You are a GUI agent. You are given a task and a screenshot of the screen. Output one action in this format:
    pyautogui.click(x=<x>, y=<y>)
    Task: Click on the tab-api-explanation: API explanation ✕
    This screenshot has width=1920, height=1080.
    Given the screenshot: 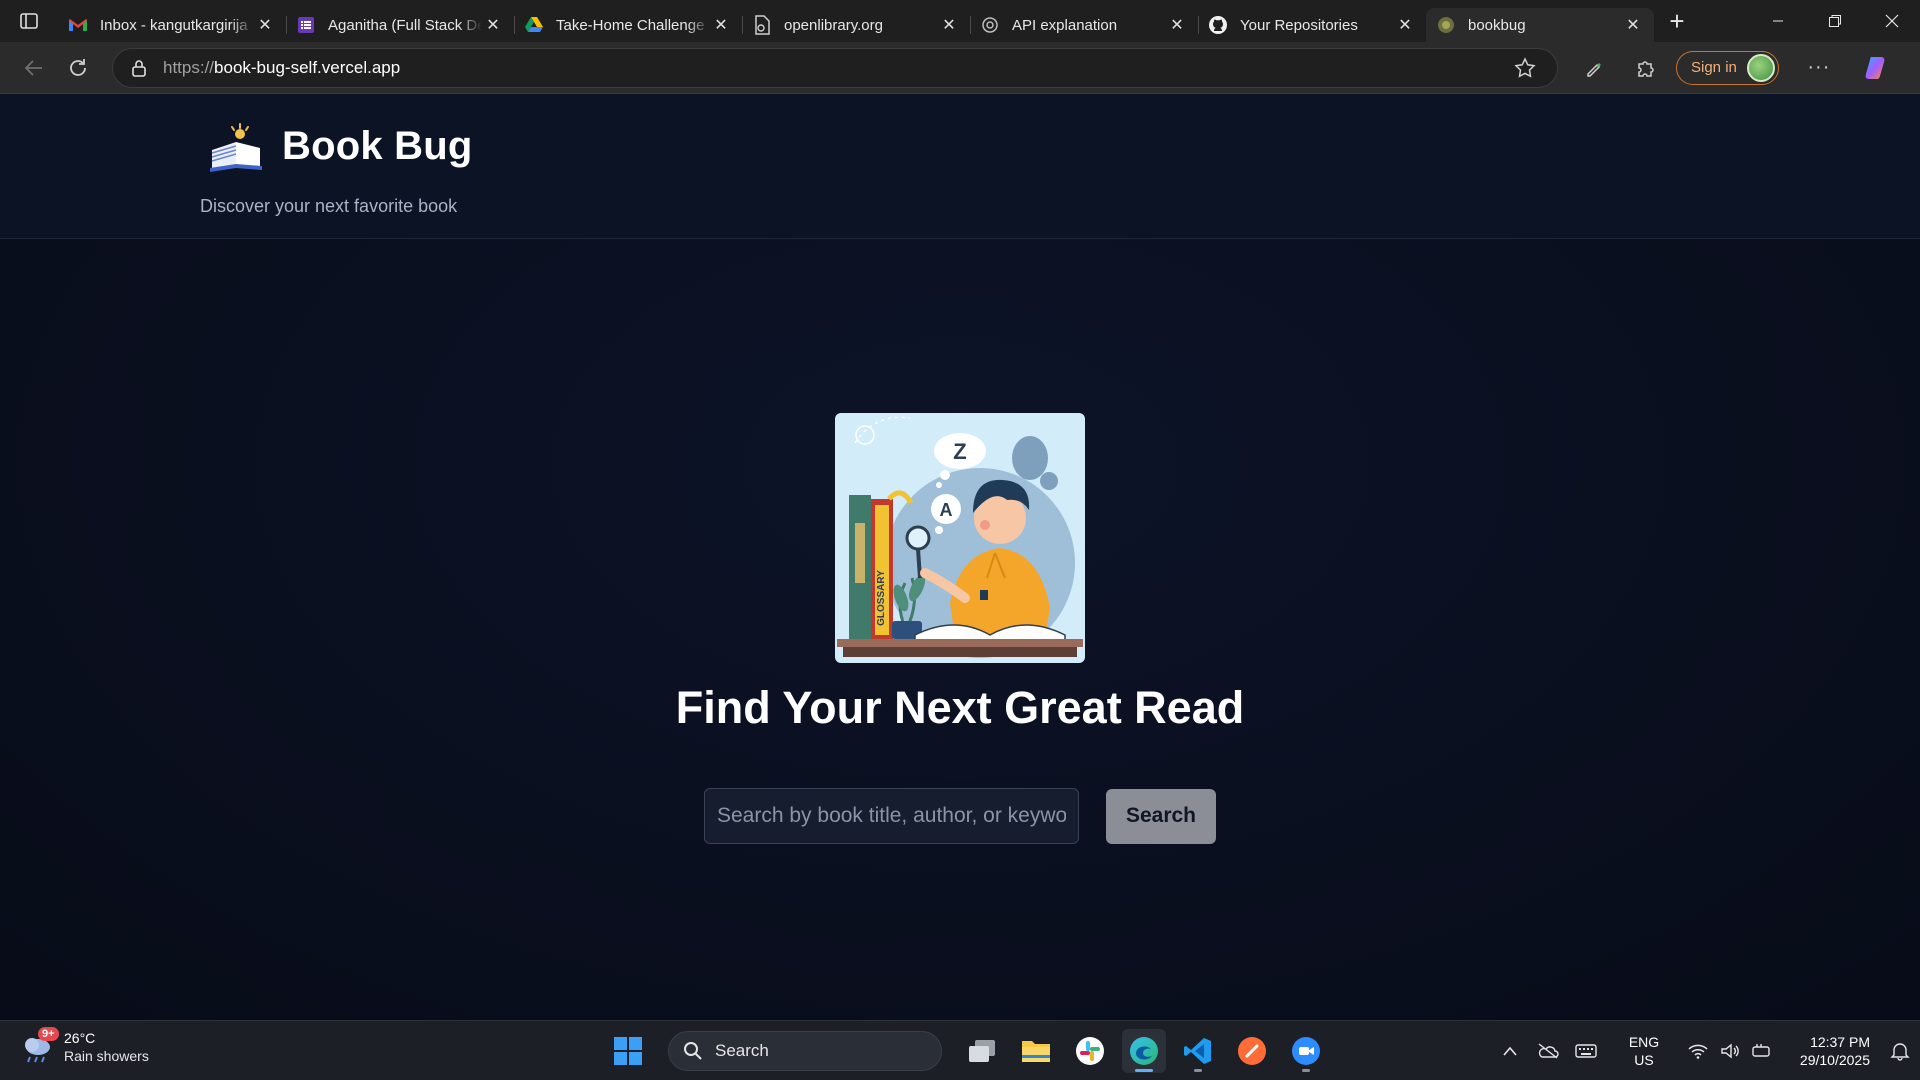 What is the action you would take?
    pyautogui.click(x=1084, y=25)
    